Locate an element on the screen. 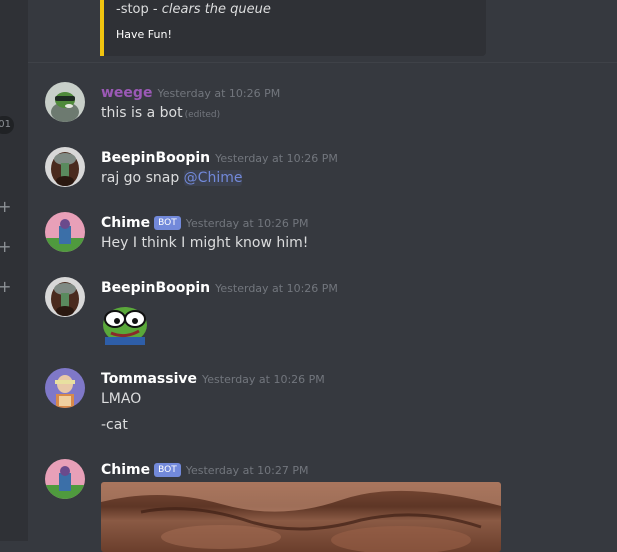  cat-photo-attachment is located at coordinates (301, 517).